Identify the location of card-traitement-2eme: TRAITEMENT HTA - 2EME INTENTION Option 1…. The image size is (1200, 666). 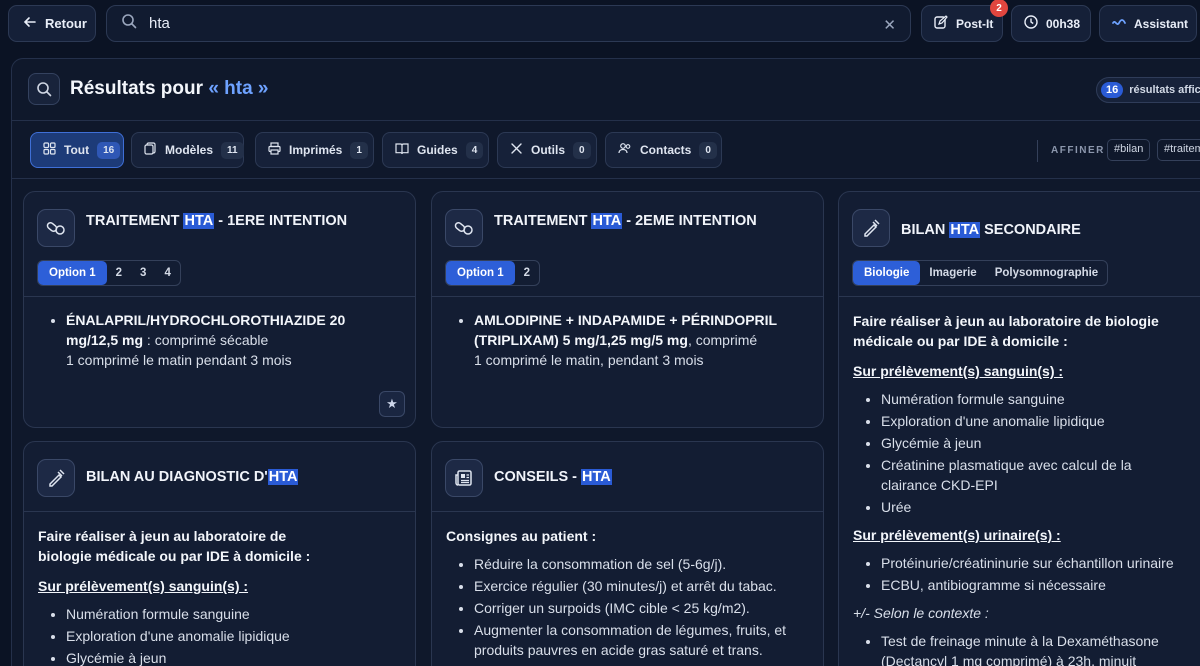
(627, 309).